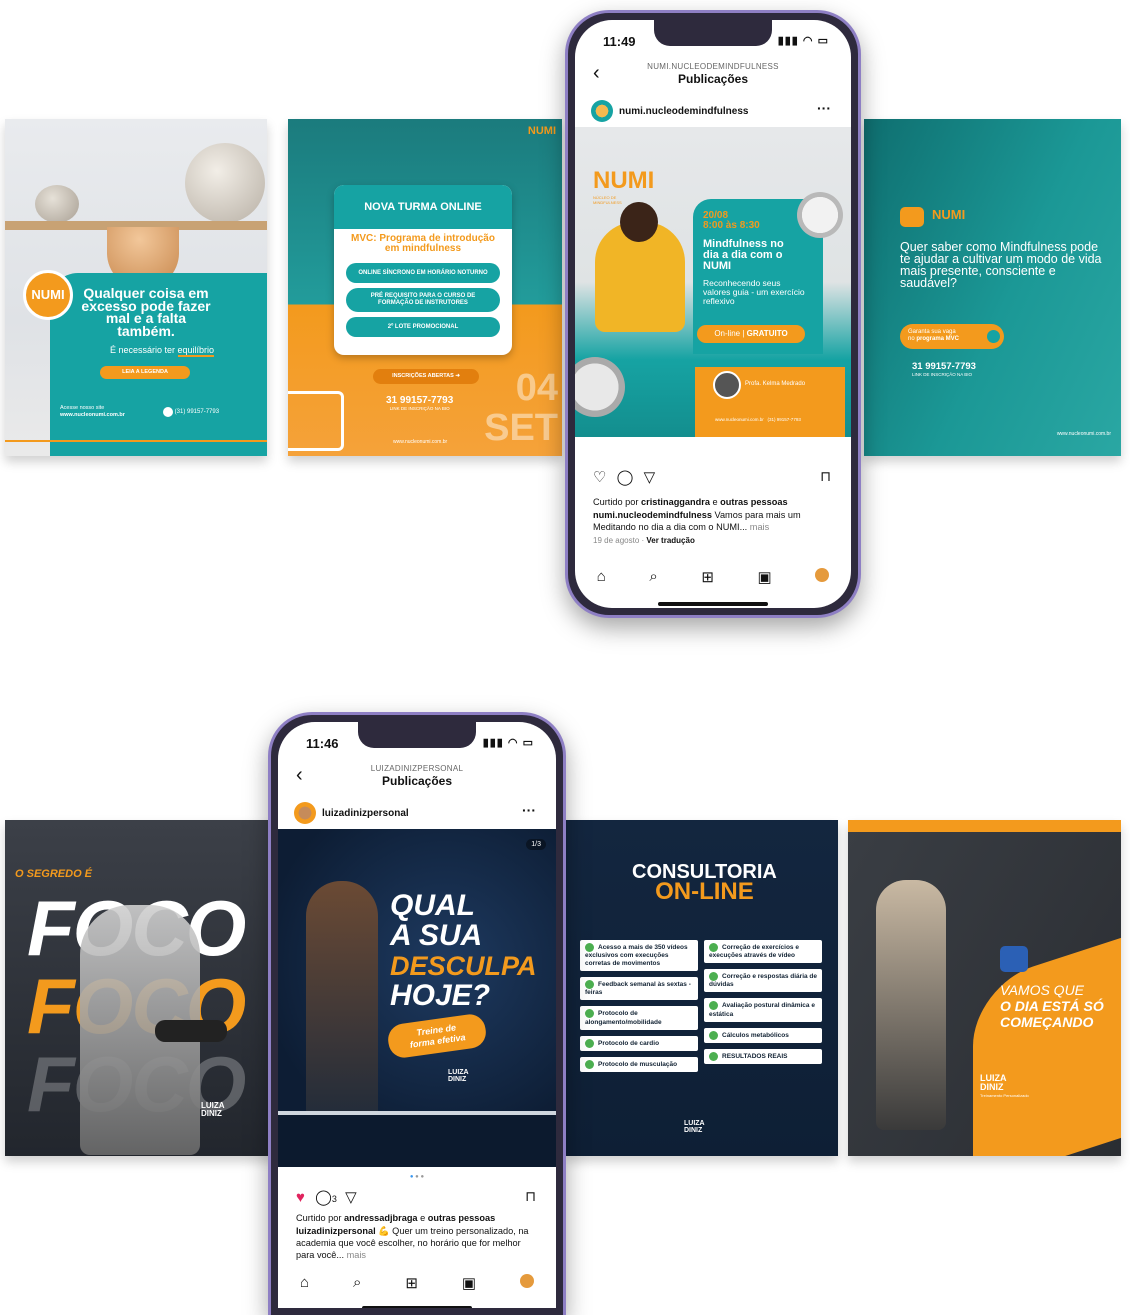  Describe the element at coordinates (1052, 1006) in the screenshot. I see `vamos-text: VAMOS QUE O DIA ESTÁ SÓ COMEÇANDO` at that location.